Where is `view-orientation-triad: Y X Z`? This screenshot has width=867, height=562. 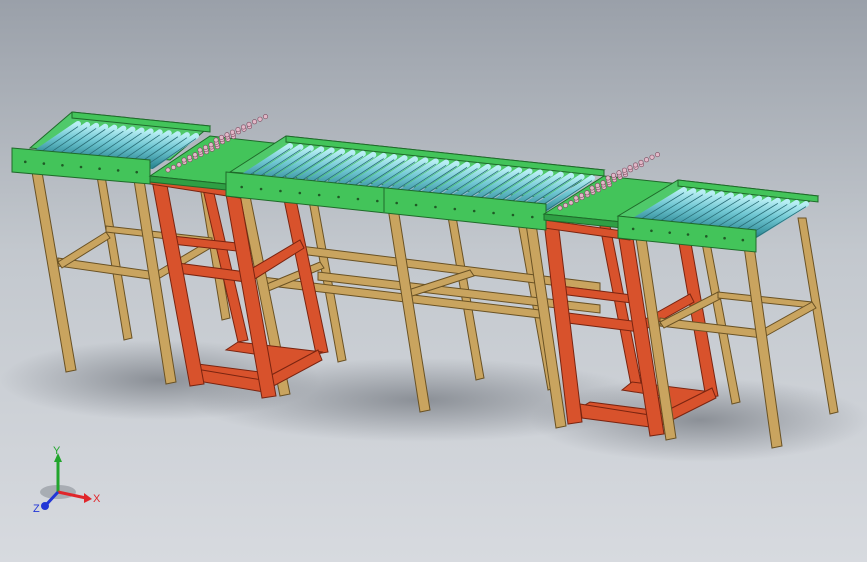 view-orientation-triad: Y X Z is located at coordinates (68, 482).